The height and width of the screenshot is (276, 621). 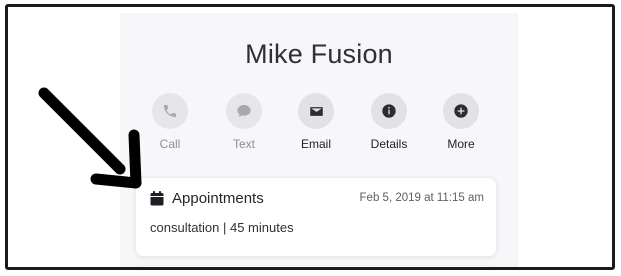 What do you see at coordinates (218, 198) in the screenshot?
I see `appointment-title: Appointments` at bounding box center [218, 198].